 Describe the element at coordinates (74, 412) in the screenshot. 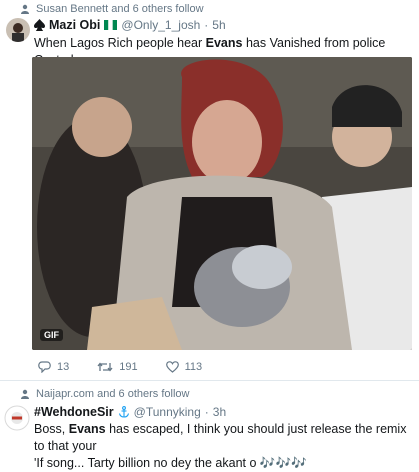

I see `display-name: #WehdoneSir` at that location.